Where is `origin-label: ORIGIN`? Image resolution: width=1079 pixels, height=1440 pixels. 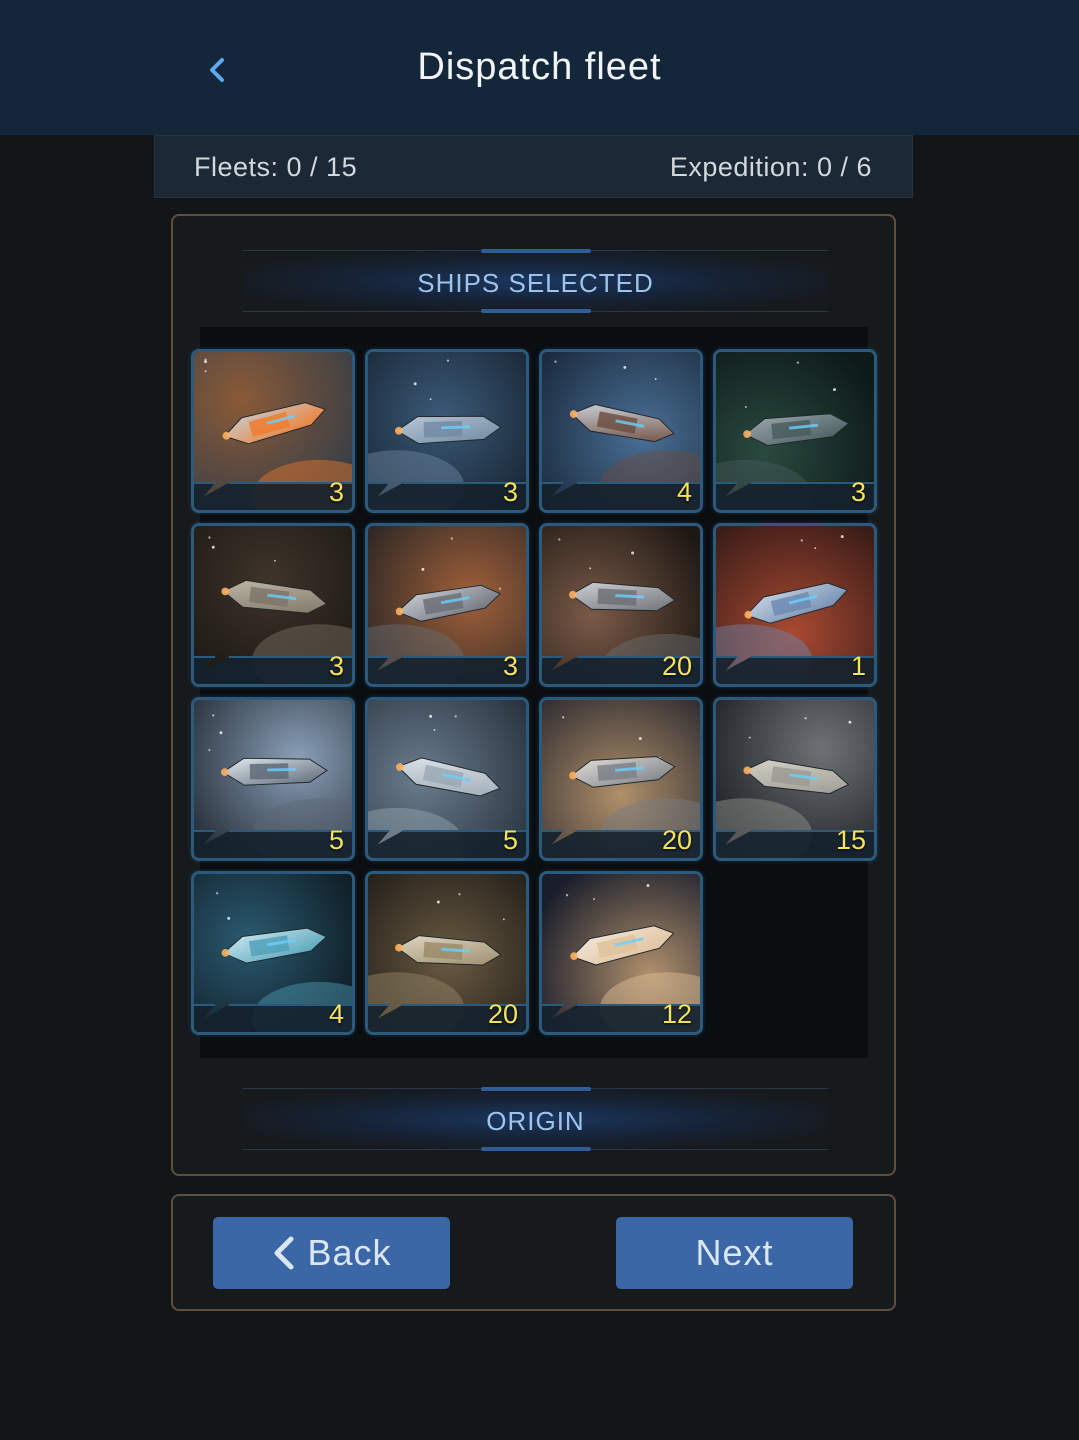 origin-label: ORIGIN is located at coordinates (535, 1121).